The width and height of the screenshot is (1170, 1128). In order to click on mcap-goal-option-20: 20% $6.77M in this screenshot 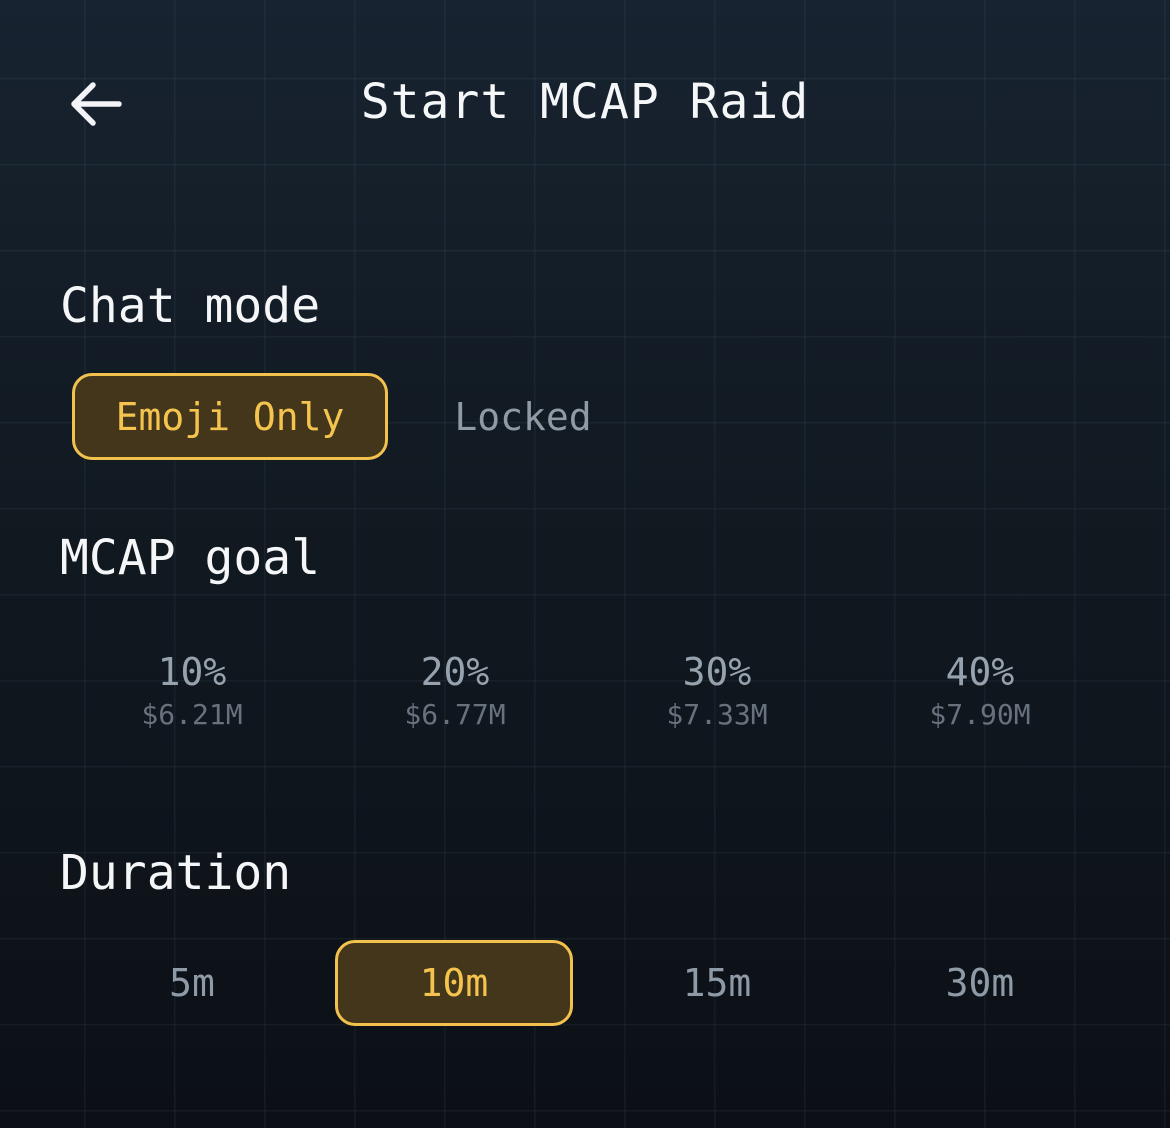, I will do `click(455, 690)`.